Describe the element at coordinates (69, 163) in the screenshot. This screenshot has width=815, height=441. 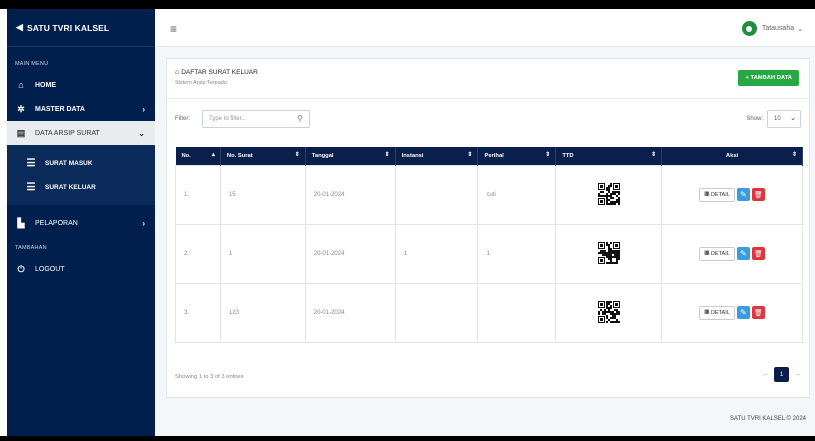
I see `sidebar-item-label: SURAT MASUK` at that location.